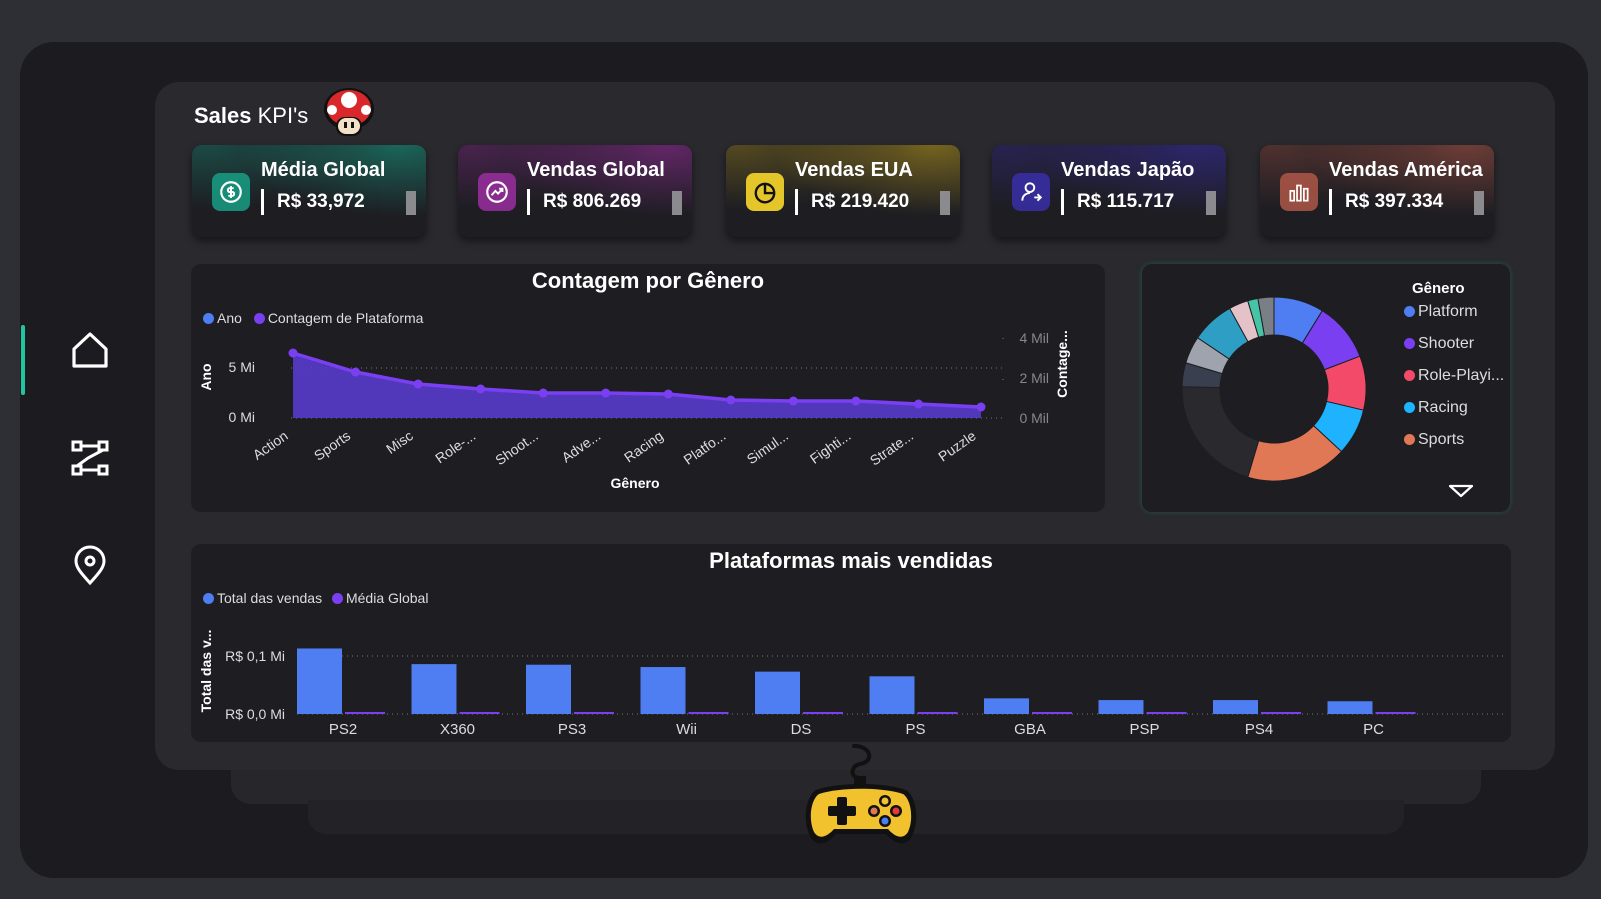 This screenshot has height=899, width=1601. Describe the element at coordinates (1126, 201) in the screenshot. I see `kpi-value: R$ 115.717` at that location.